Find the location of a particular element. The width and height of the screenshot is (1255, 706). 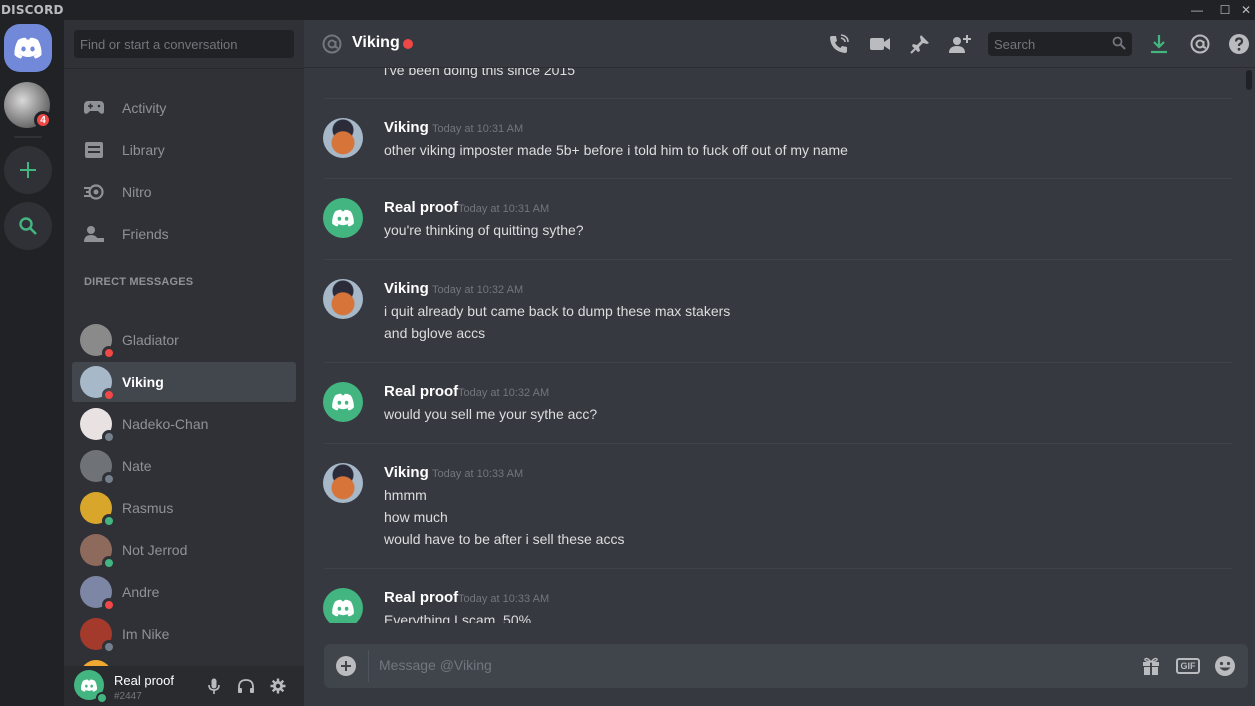

user-name: Real proof is located at coordinates (144, 680).